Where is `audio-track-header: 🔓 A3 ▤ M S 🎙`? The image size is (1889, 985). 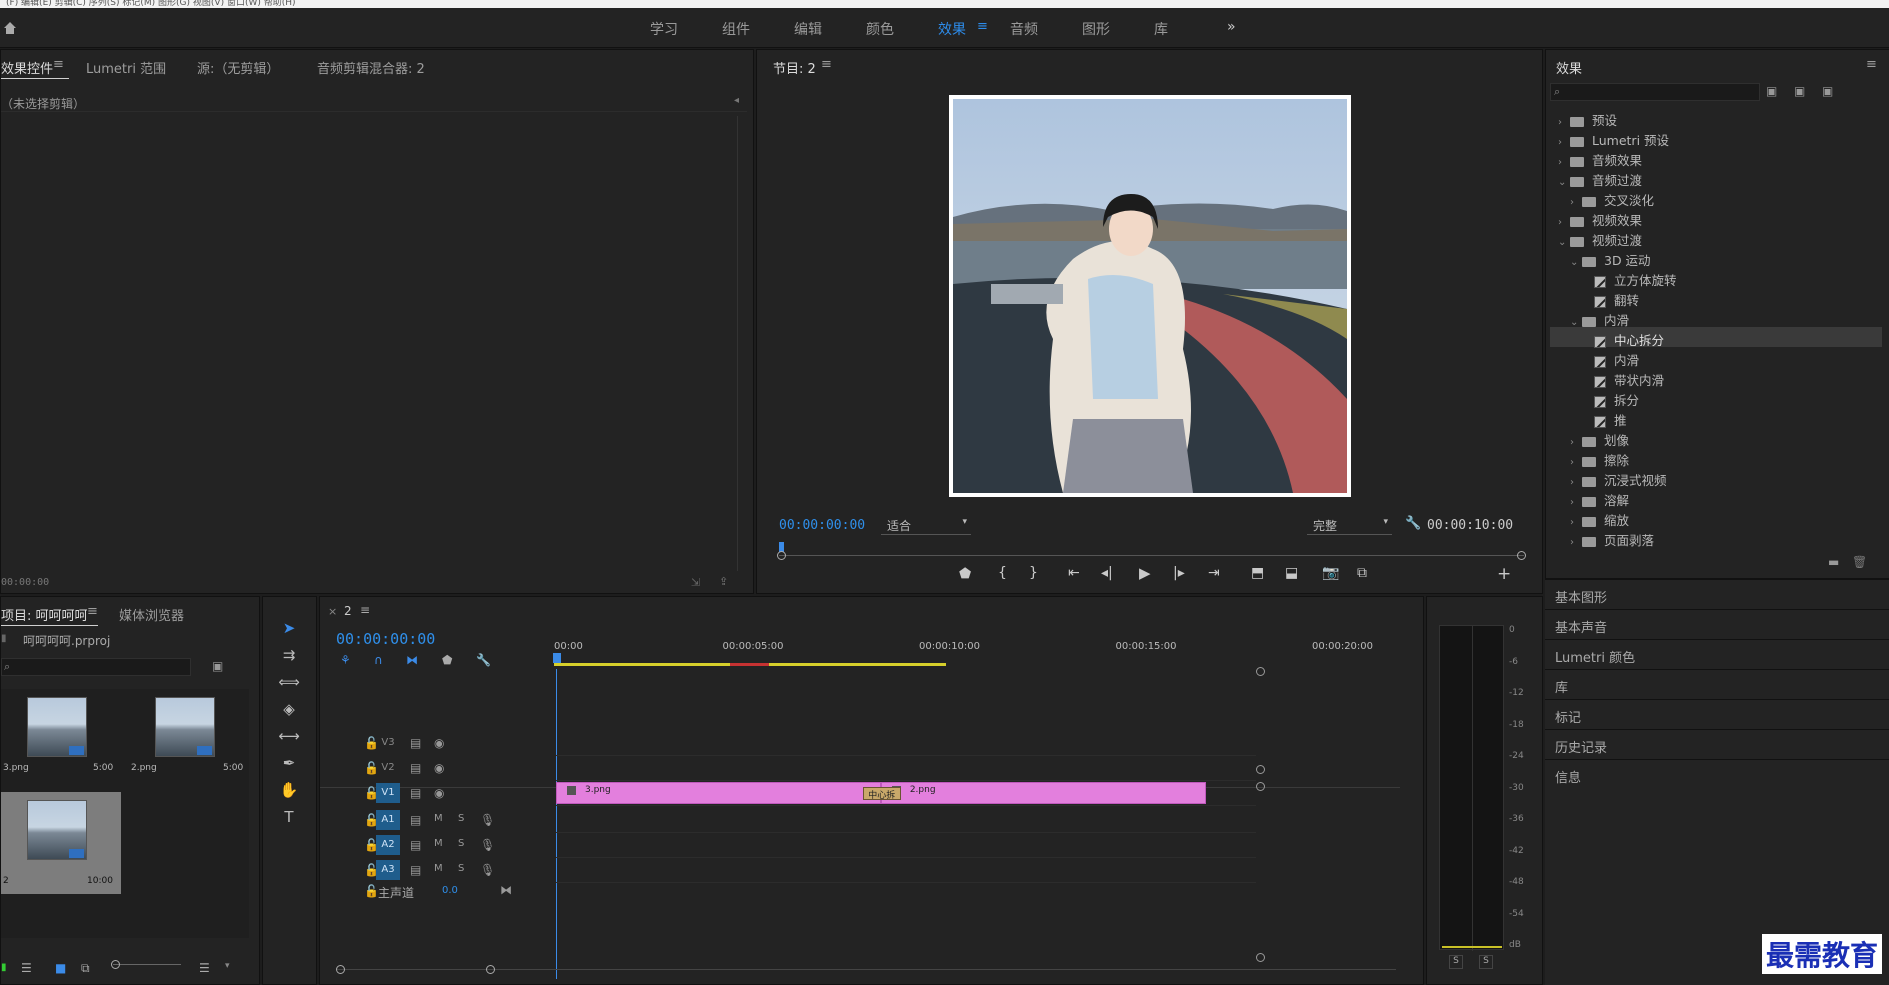 audio-track-header: 🔓 A3 ▤ M S 🎙 is located at coordinates (435, 870).